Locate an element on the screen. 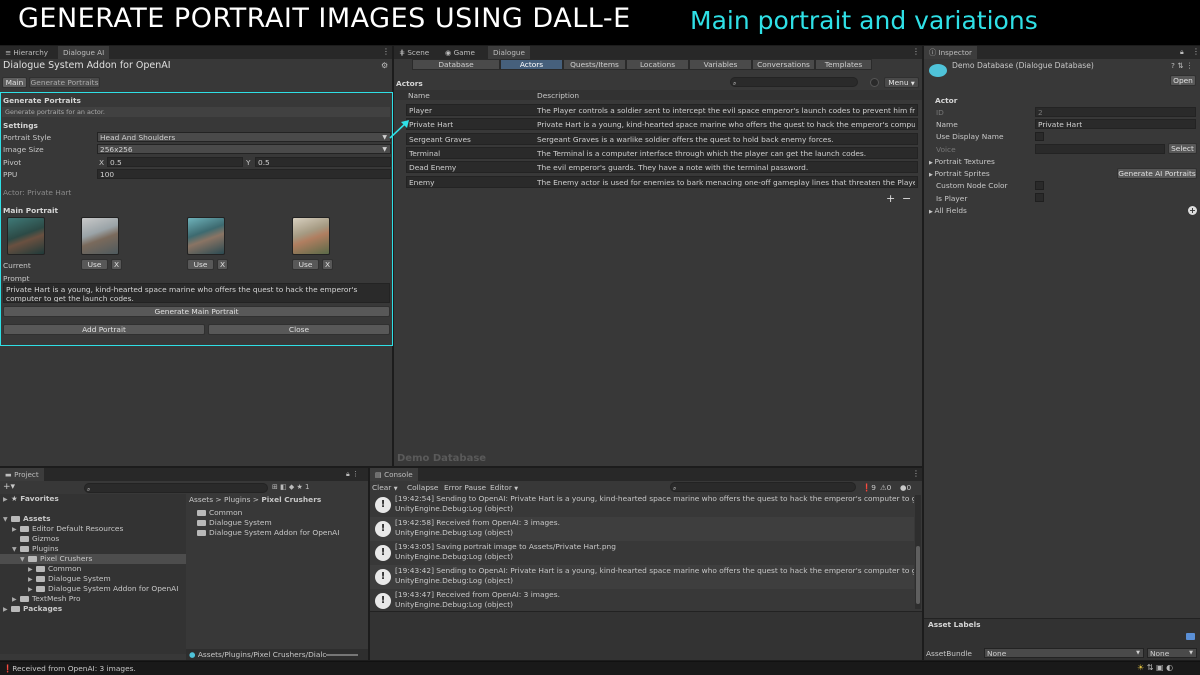  info-count-toggle: ❗9 is located at coordinates (869, 487).